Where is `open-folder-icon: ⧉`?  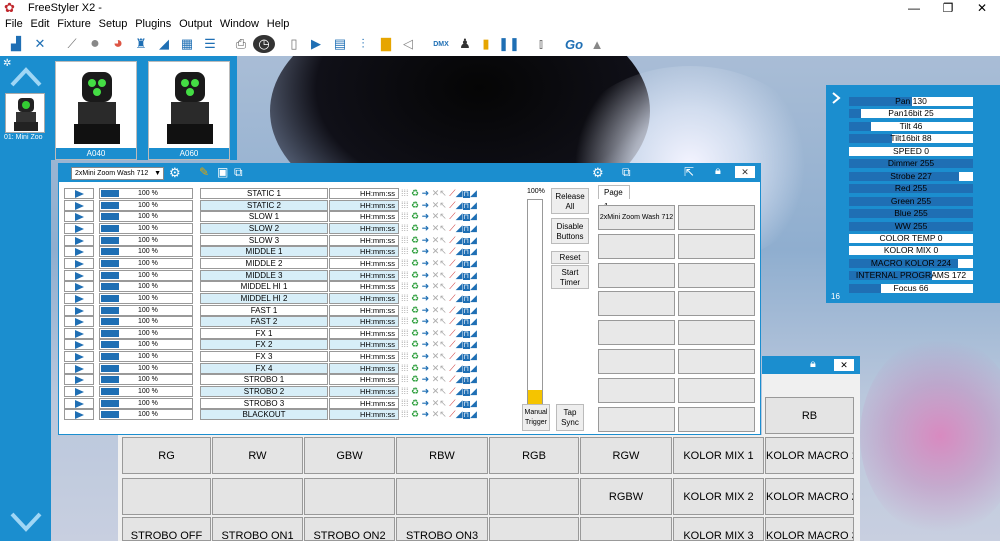
open-folder-icon: ⧉ is located at coordinates (238, 172).